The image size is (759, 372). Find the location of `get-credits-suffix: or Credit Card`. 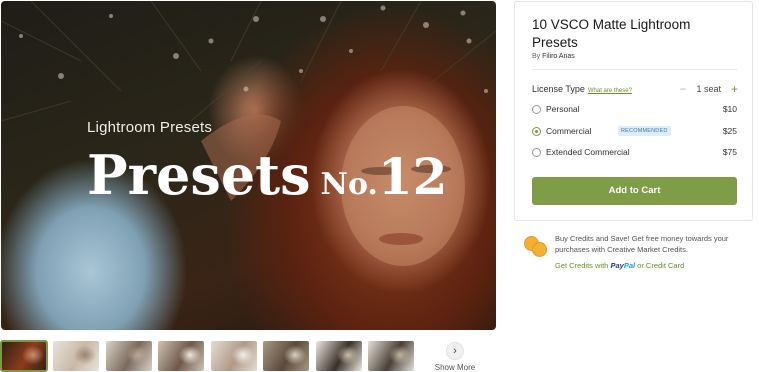

get-credits-suffix: or Credit Card is located at coordinates (661, 265).